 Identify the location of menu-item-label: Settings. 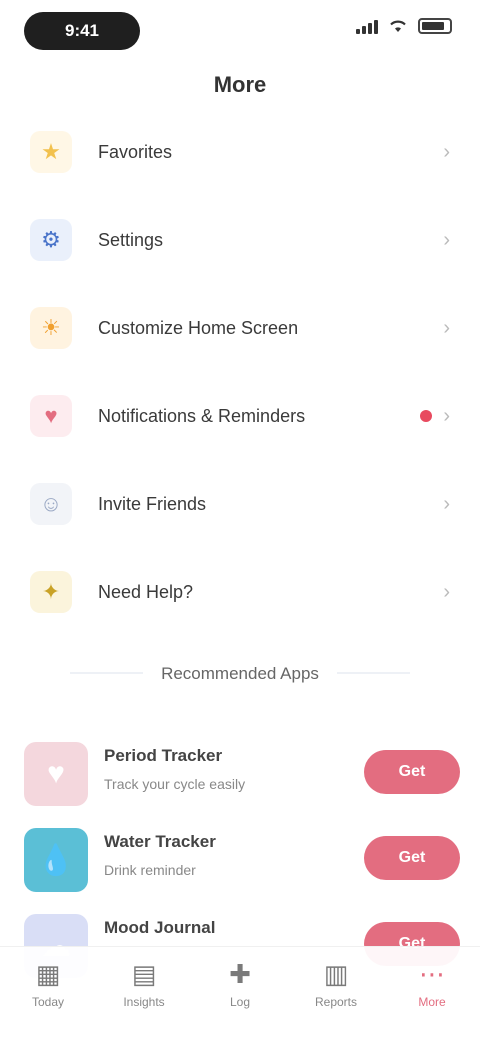
(131, 239).